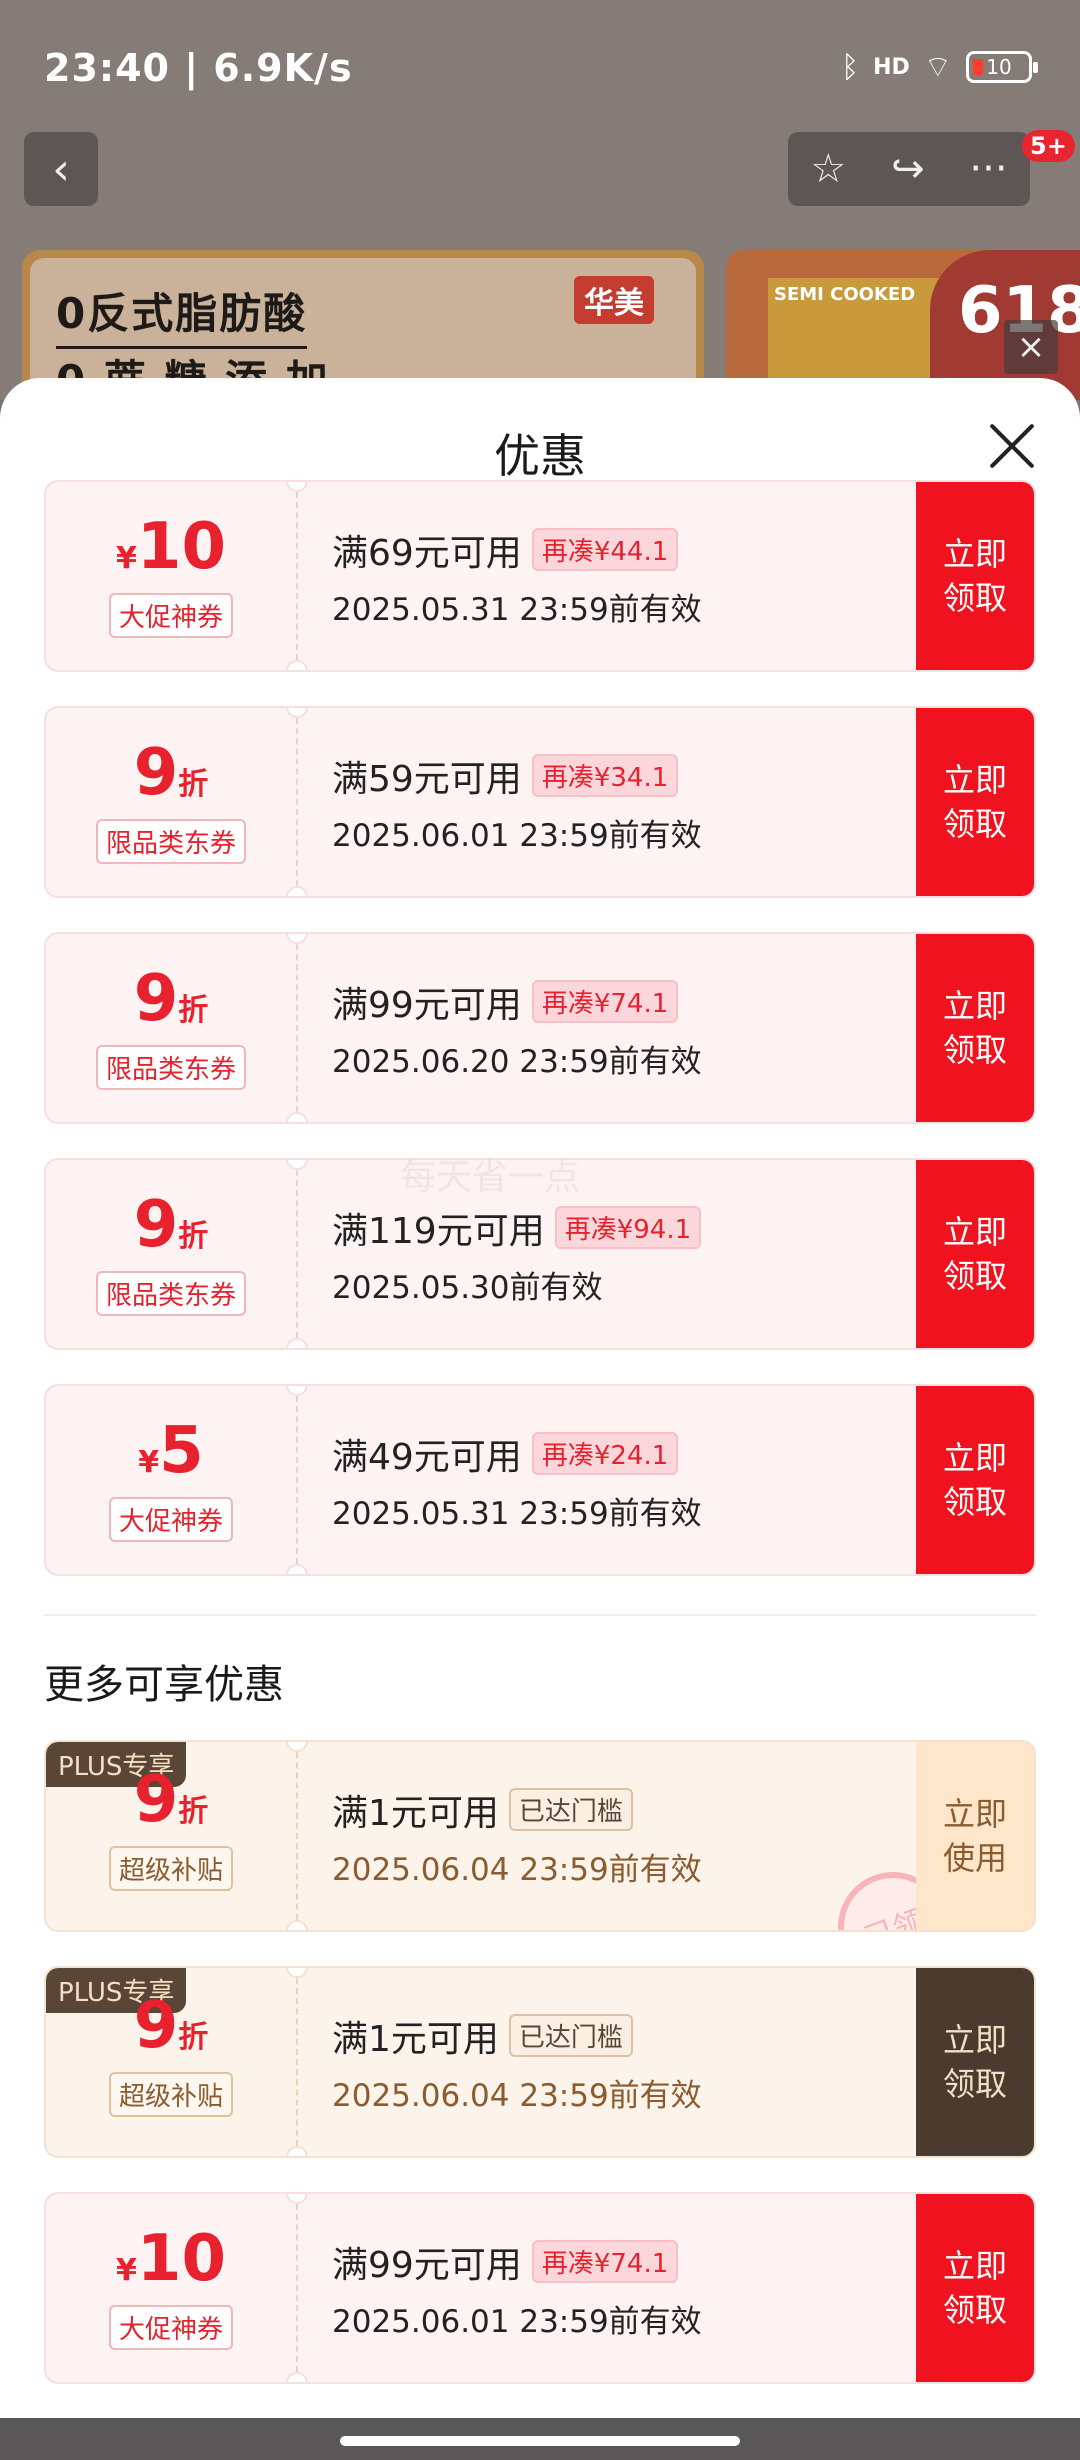  What do you see at coordinates (828, 169) in the screenshot?
I see `favorite-star-icon: ☆` at bounding box center [828, 169].